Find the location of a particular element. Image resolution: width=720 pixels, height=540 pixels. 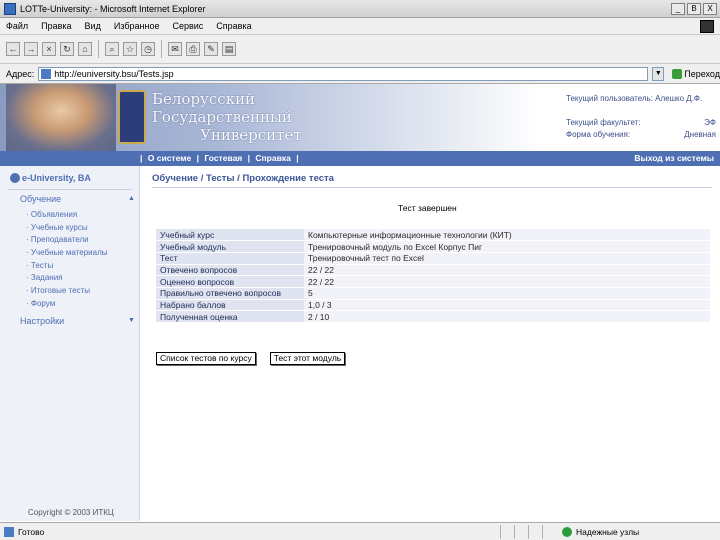

menu-help: Справка is located at coordinates (233, 26).